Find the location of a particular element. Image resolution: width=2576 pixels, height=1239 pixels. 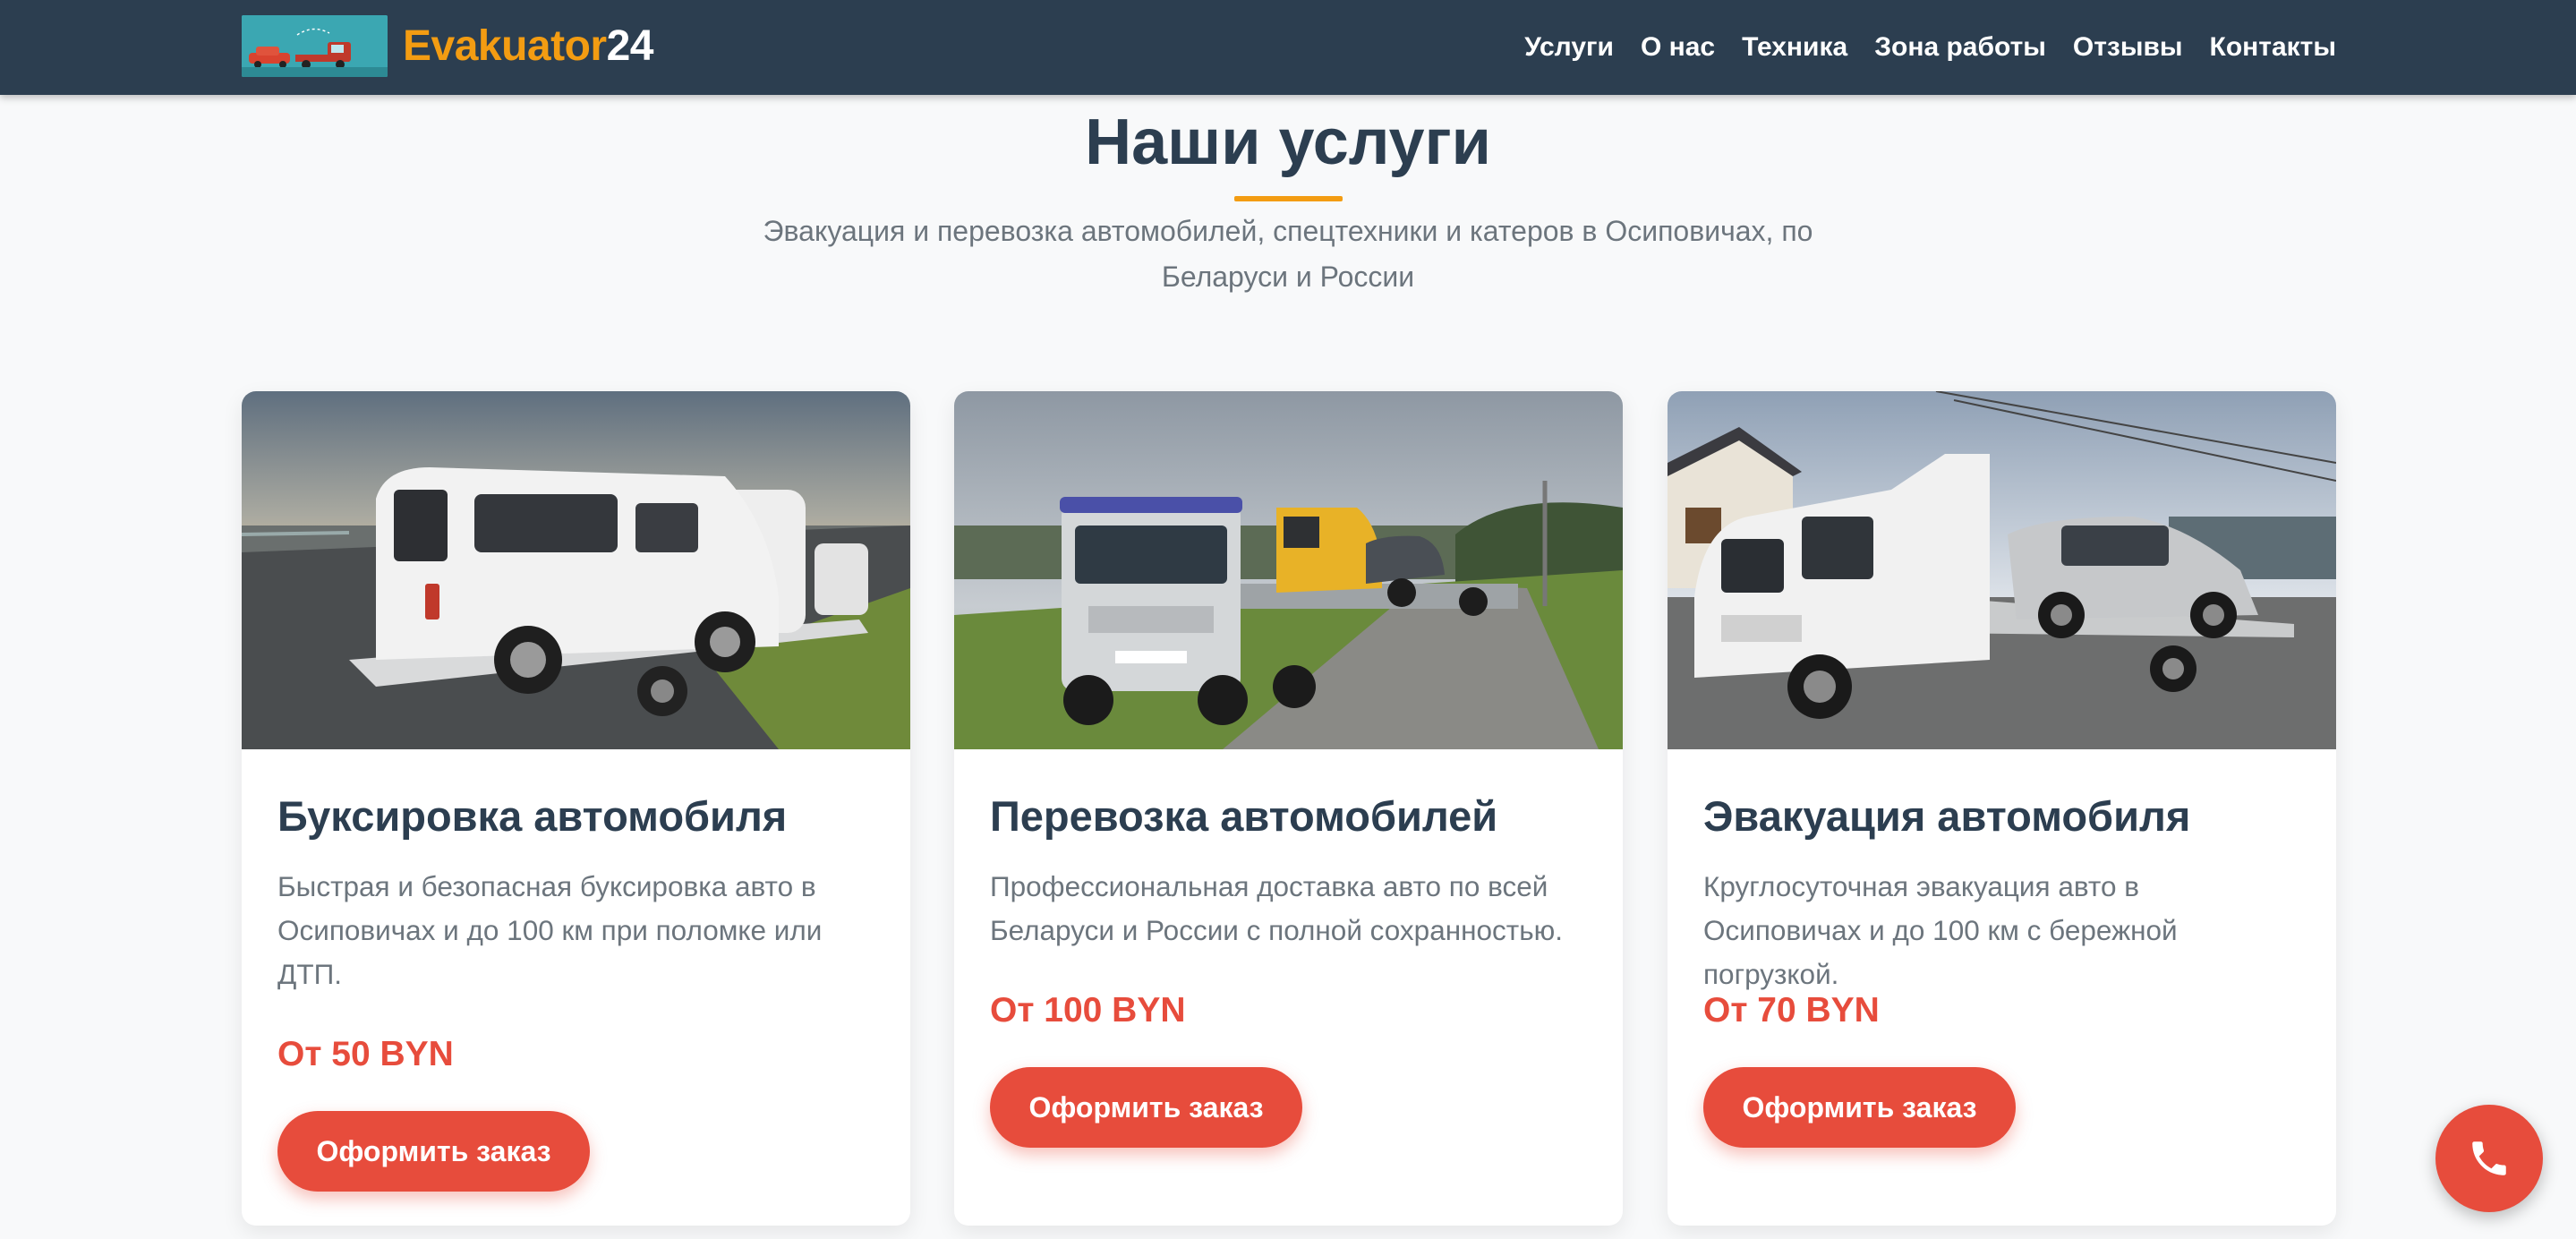

nav-link-reviews: Отзывы is located at coordinates (2128, 47).